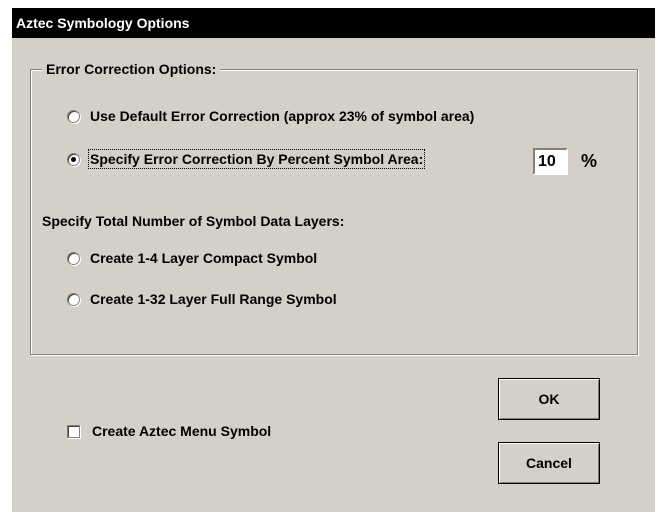 The width and height of the screenshot is (659, 512). I want to click on full-range-layer-label: Create 1-32 Layer Full Range Symbol, so click(213, 299).